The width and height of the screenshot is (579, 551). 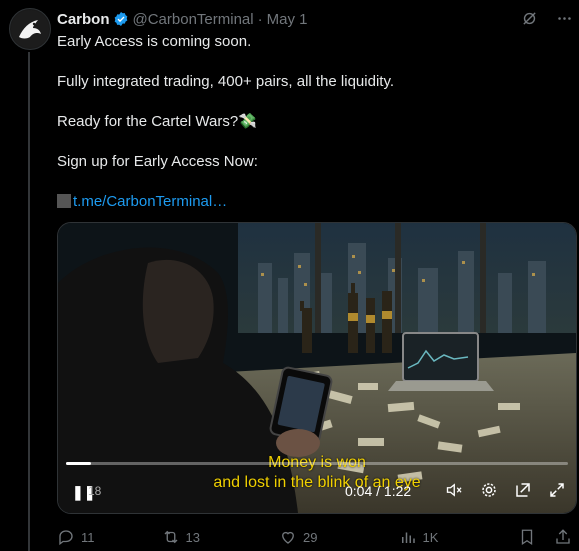 I want to click on bookmark-icon, so click(x=527, y=537).